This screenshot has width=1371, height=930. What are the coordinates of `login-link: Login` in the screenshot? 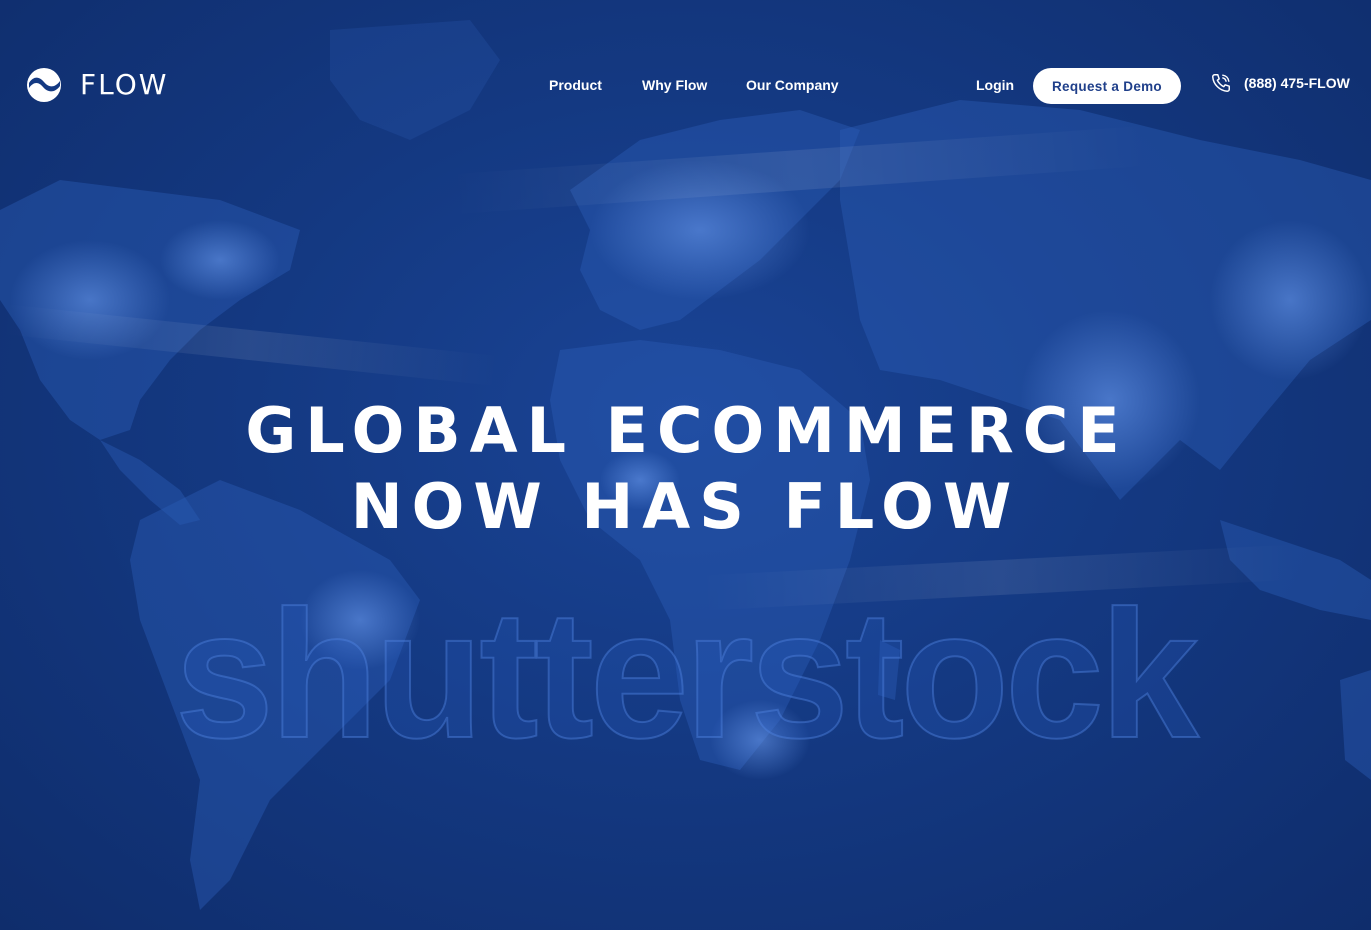 It's located at (995, 85).